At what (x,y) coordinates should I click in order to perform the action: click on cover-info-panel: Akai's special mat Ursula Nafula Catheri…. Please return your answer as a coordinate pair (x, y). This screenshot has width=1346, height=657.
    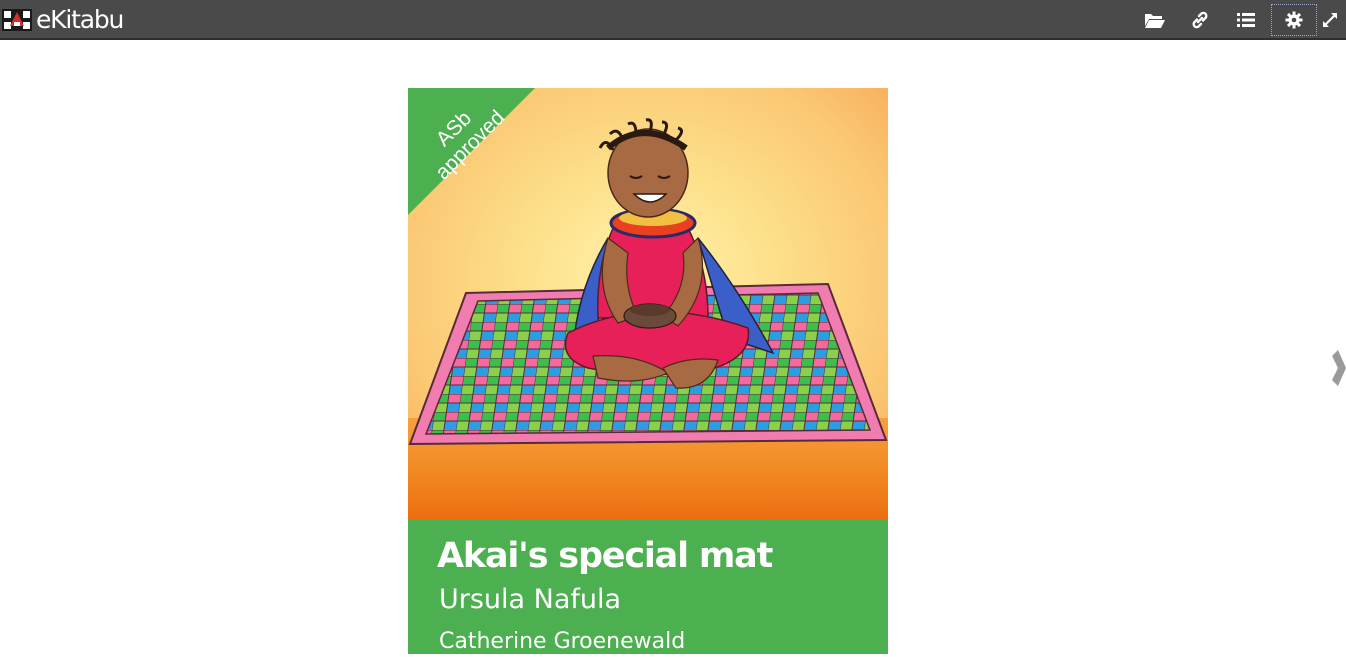
    Looking at the image, I should click on (648, 587).